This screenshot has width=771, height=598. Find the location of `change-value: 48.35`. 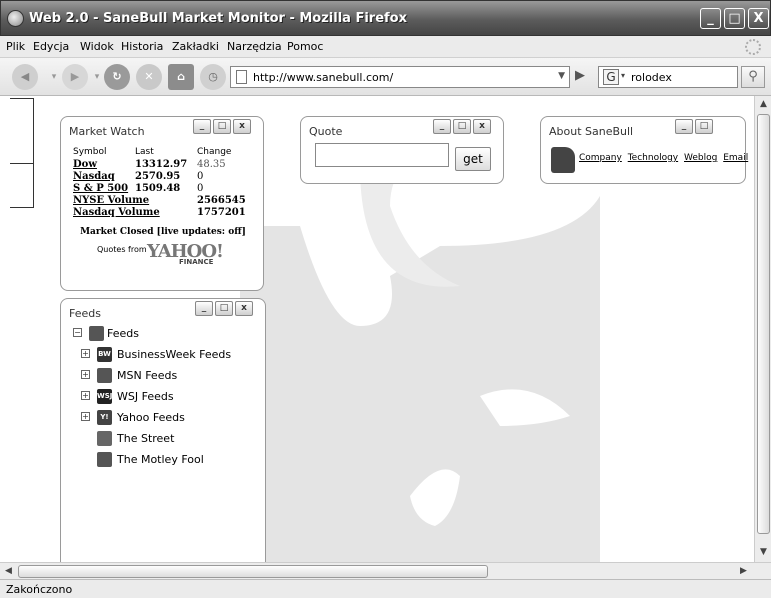

change-value: 48.35 is located at coordinates (211, 164).